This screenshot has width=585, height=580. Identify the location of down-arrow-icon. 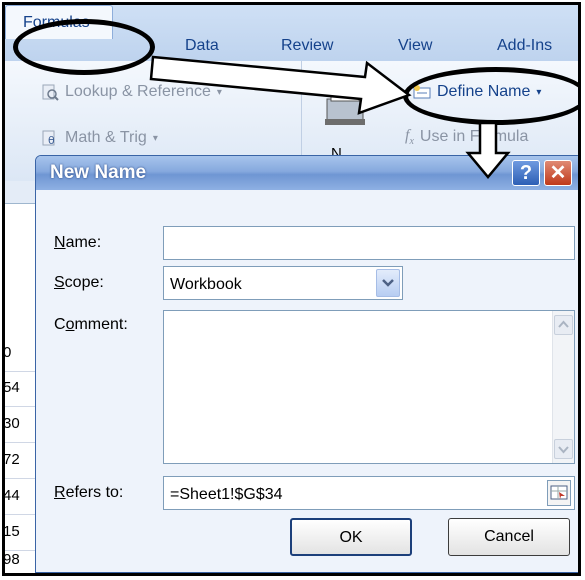
(488, 150).